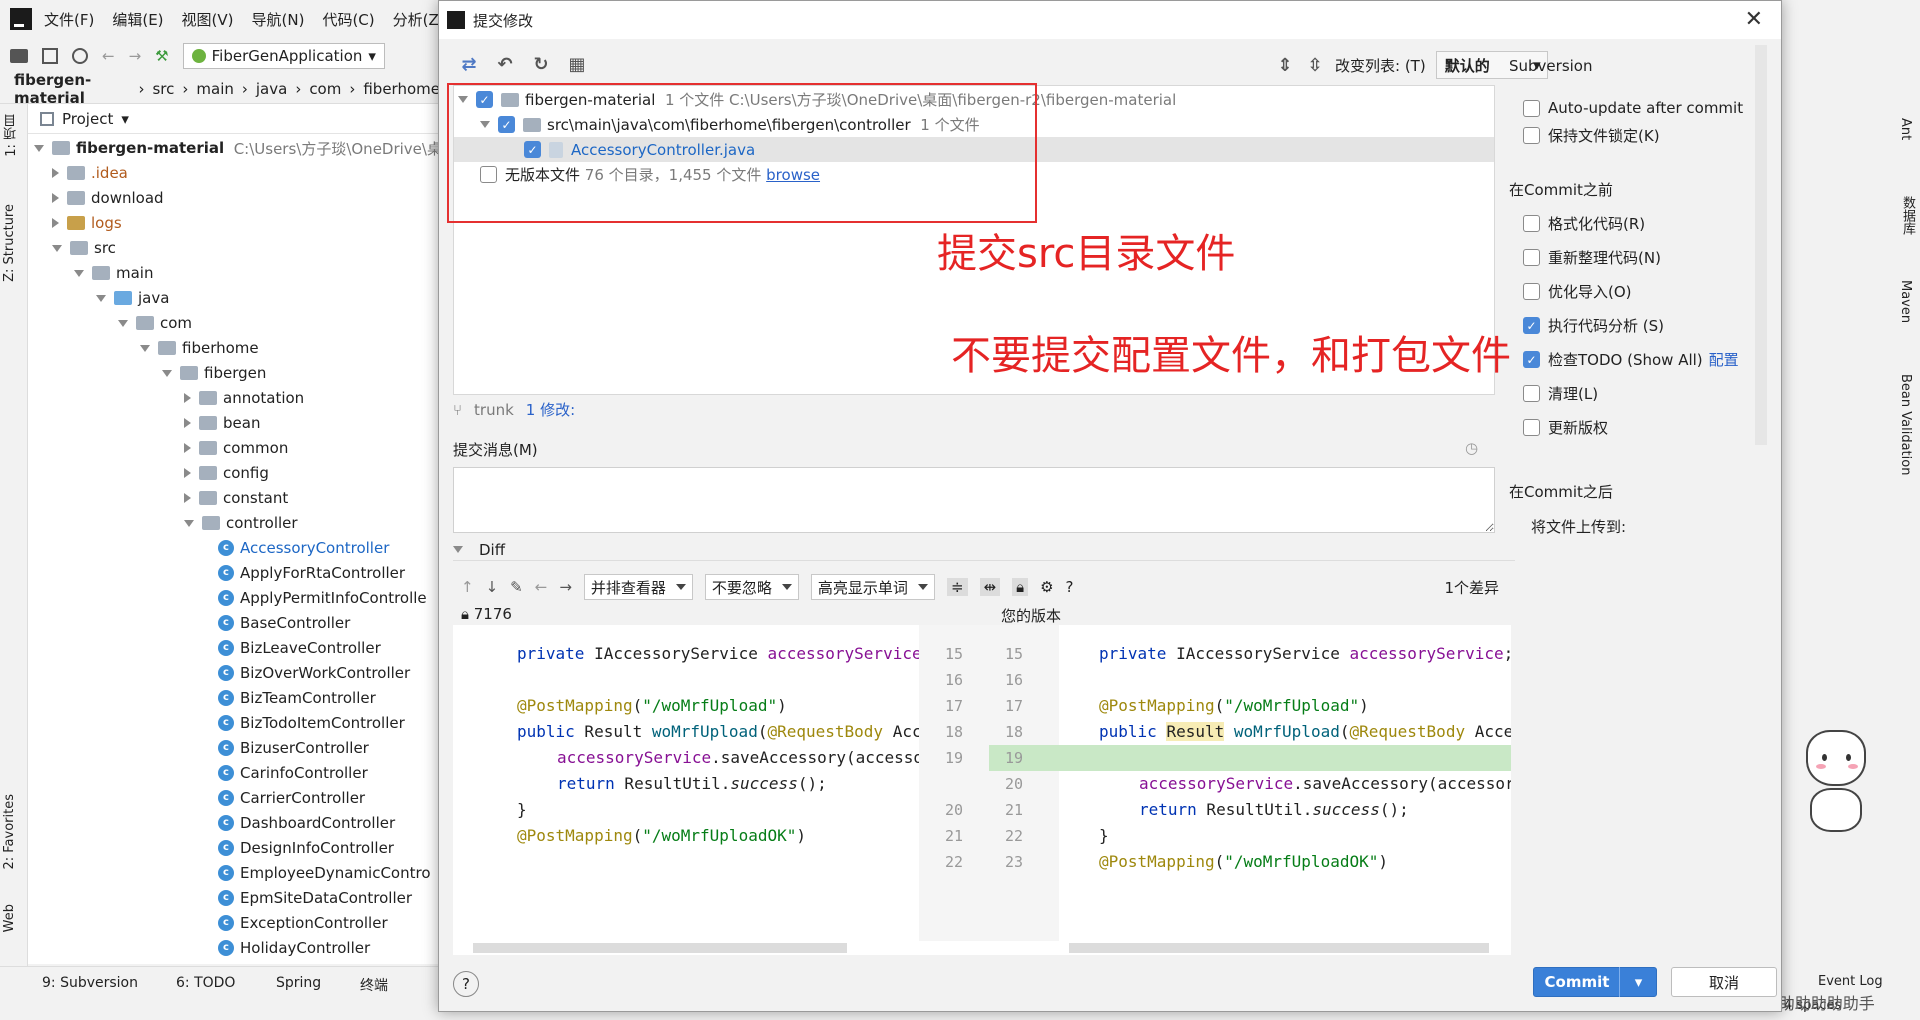 The height and width of the screenshot is (1020, 1920). Describe the element at coordinates (984, 550) in the screenshot. I see `diff-header: Diff` at that location.